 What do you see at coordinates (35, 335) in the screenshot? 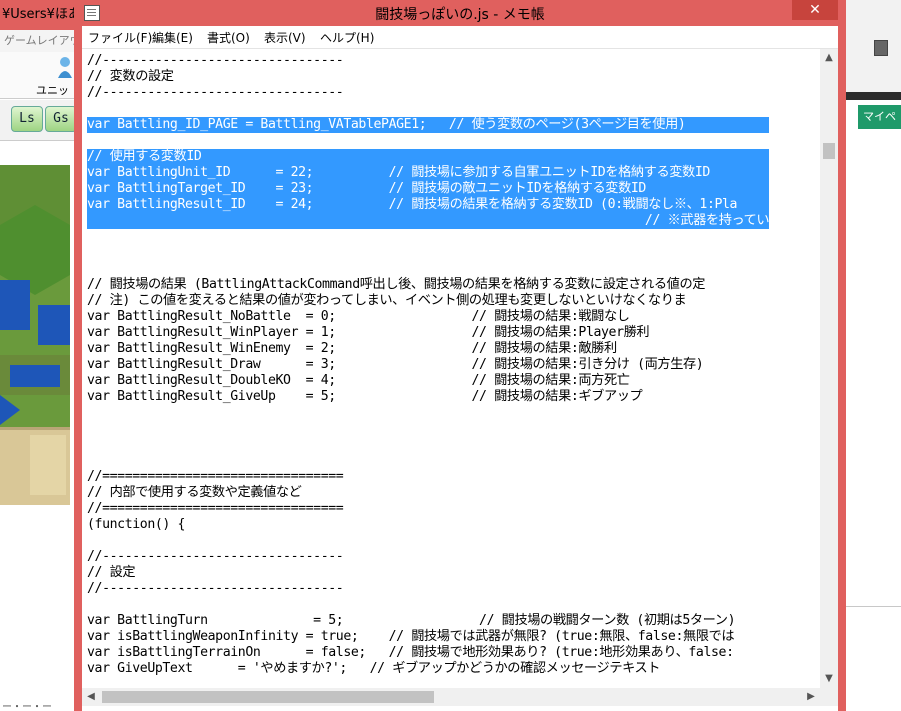
I see `map-preview` at bounding box center [35, 335].